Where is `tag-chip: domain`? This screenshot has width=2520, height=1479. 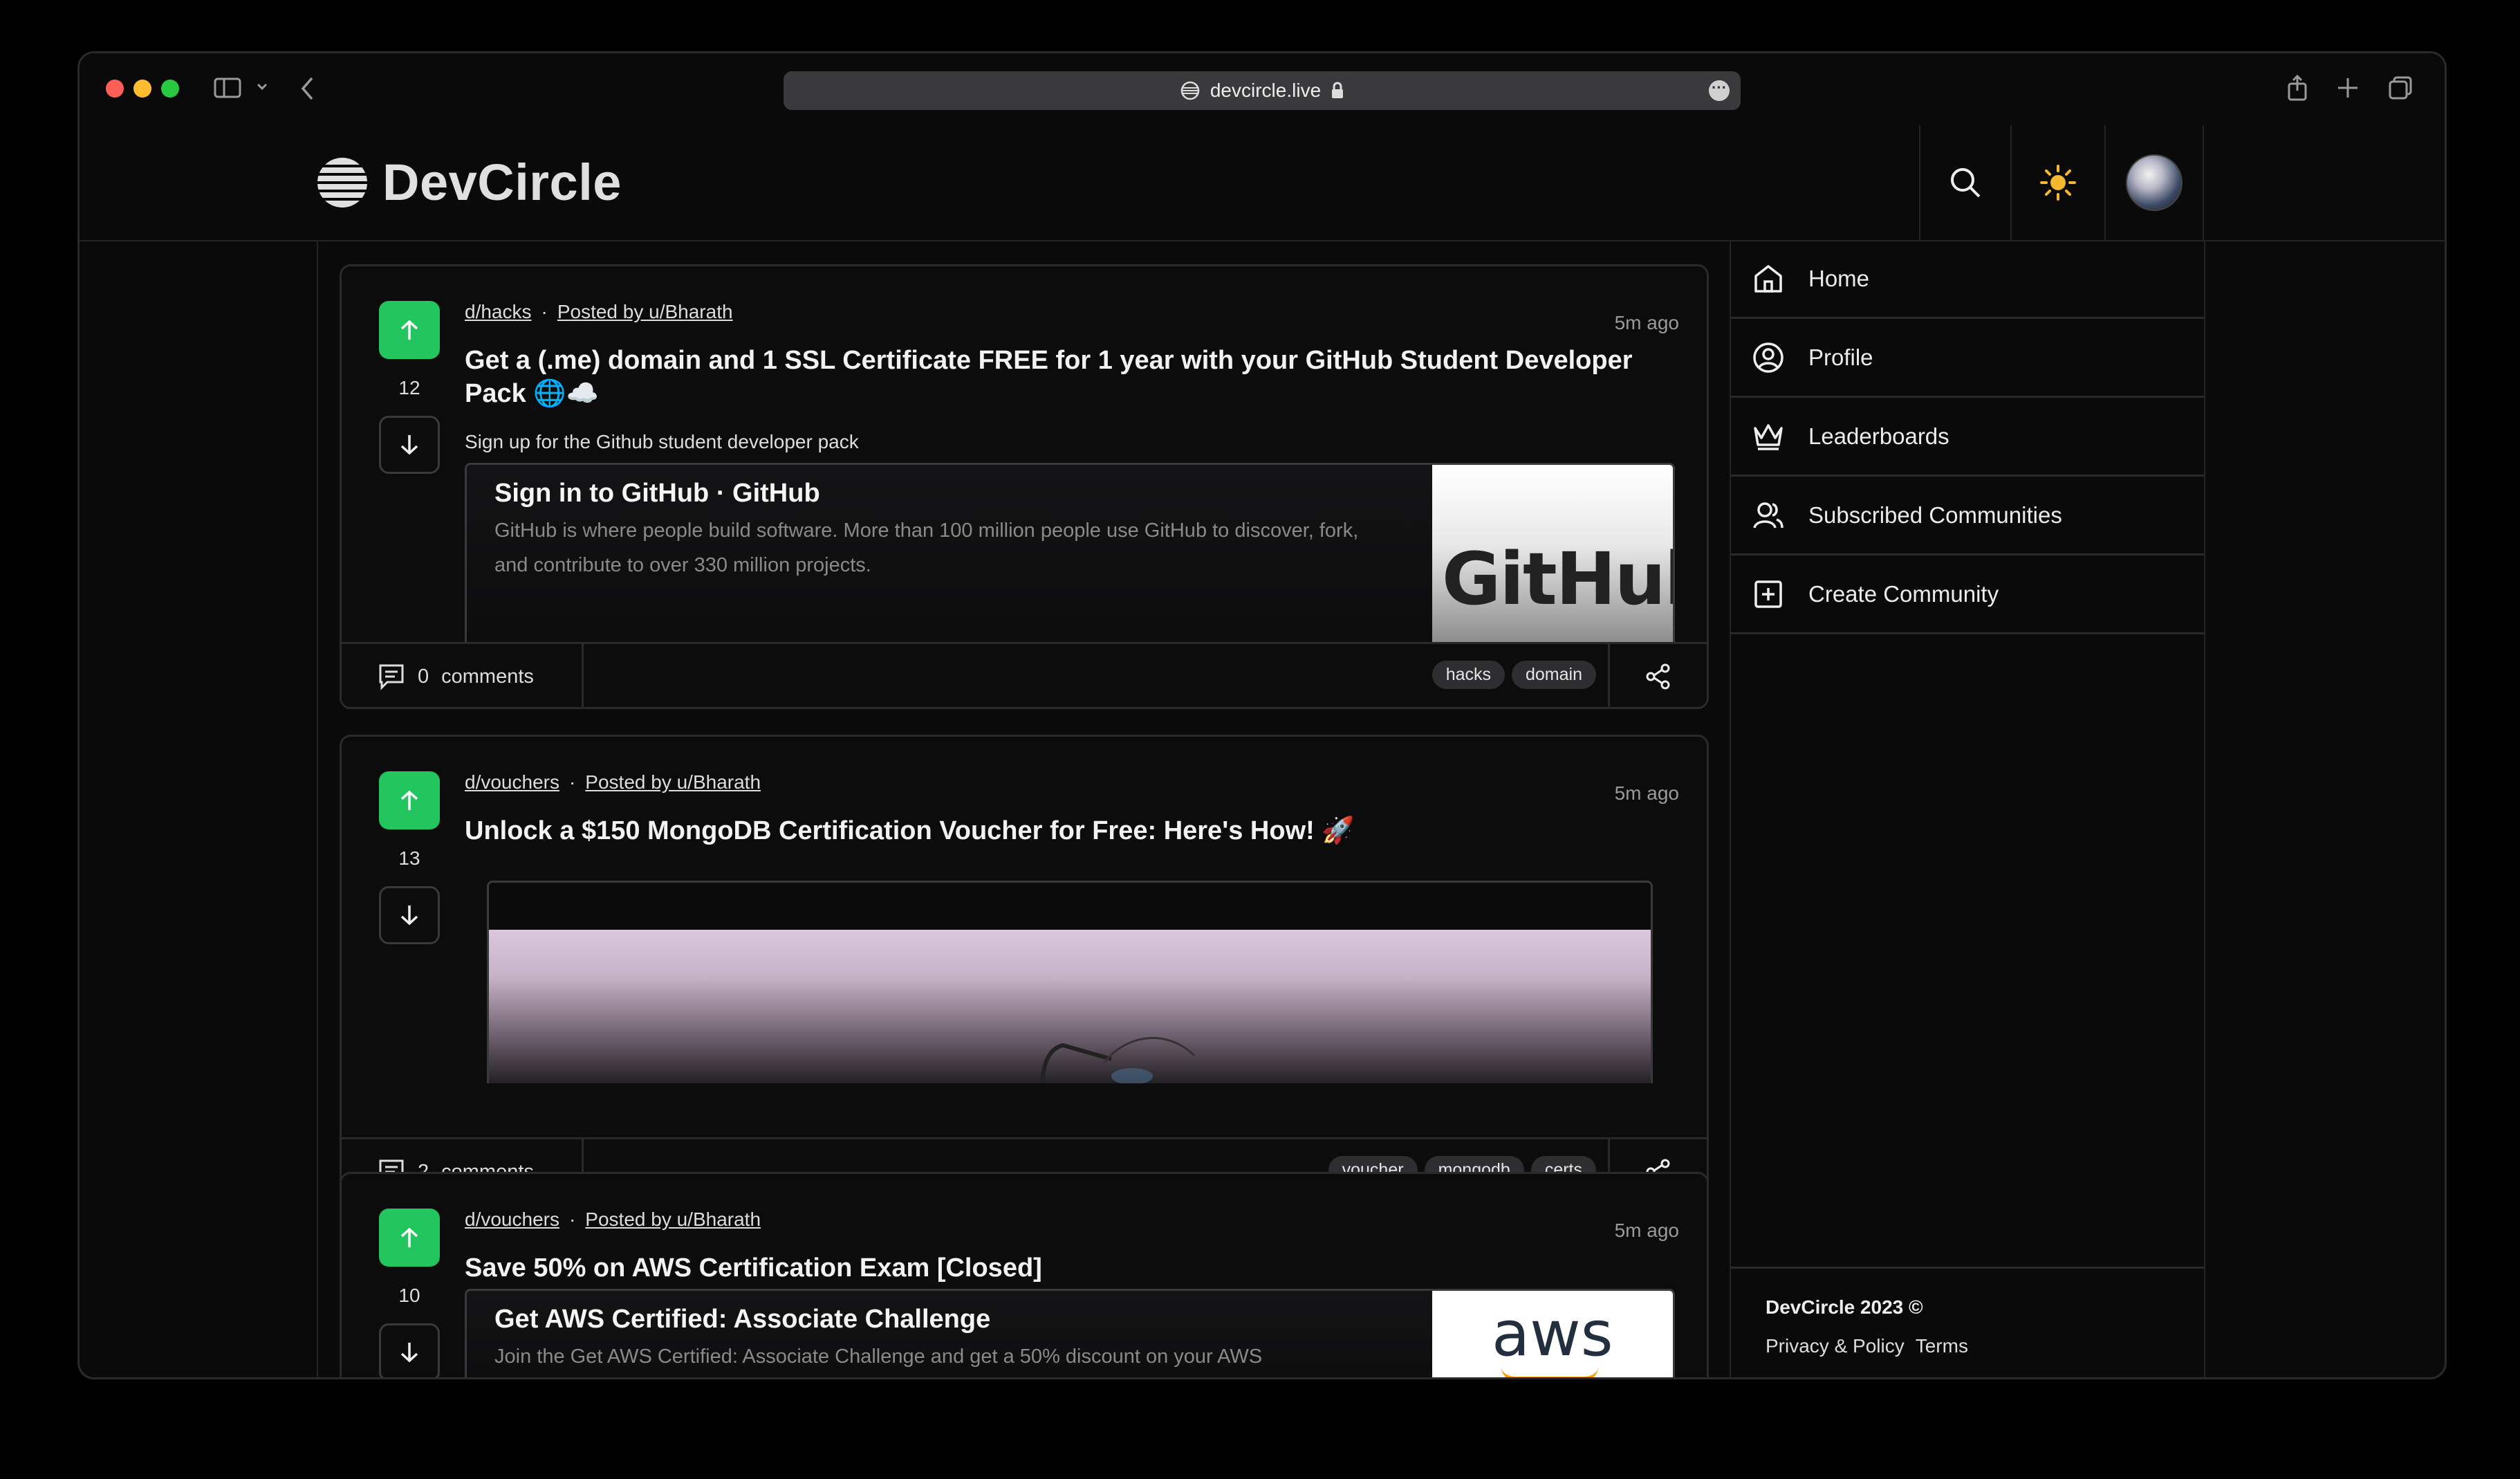
tag-chip: domain is located at coordinates (1554, 675).